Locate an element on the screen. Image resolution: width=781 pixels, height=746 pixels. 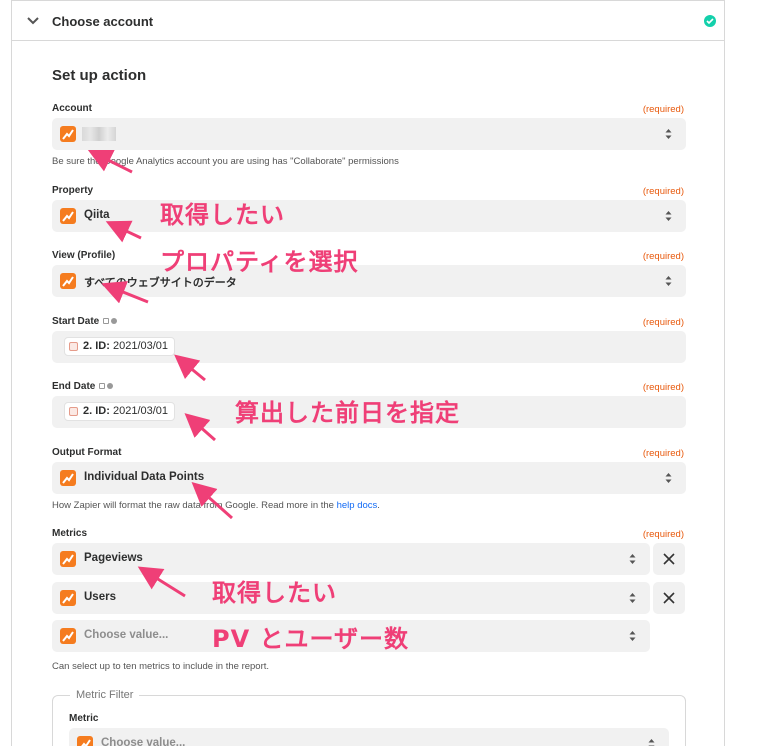
redacted-account-name is located at coordinates (99, 134).